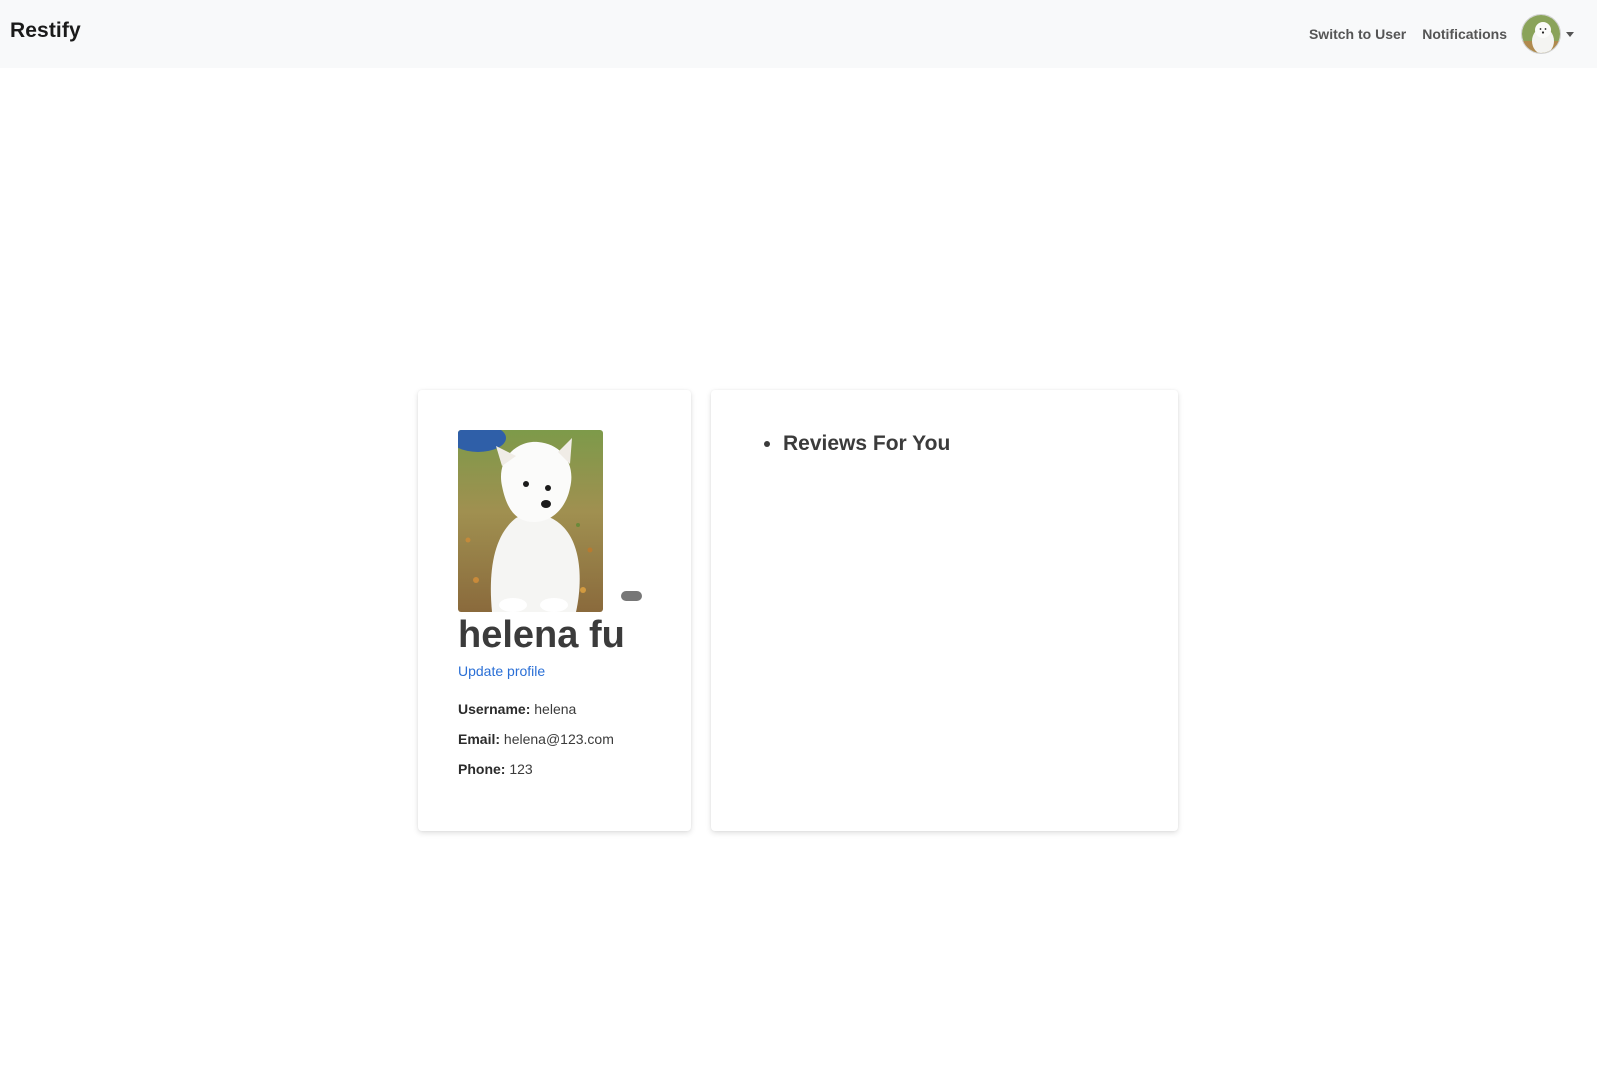 This screenshot has height=1081, width=1597. What do you see at coordinates (1570, 34) in the screenshot?
I see `chevron-down-icon` at bounding box center [1570, 34].